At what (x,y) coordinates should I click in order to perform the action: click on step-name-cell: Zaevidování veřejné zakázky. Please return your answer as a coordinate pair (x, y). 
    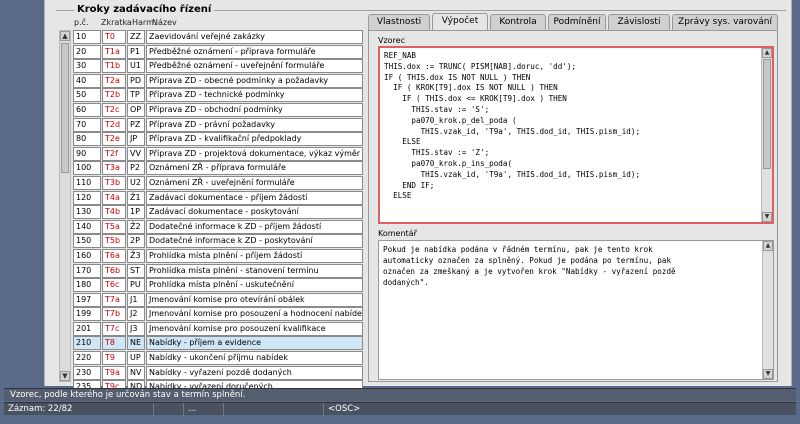
    Looking at the image, I should click on (254, 37).